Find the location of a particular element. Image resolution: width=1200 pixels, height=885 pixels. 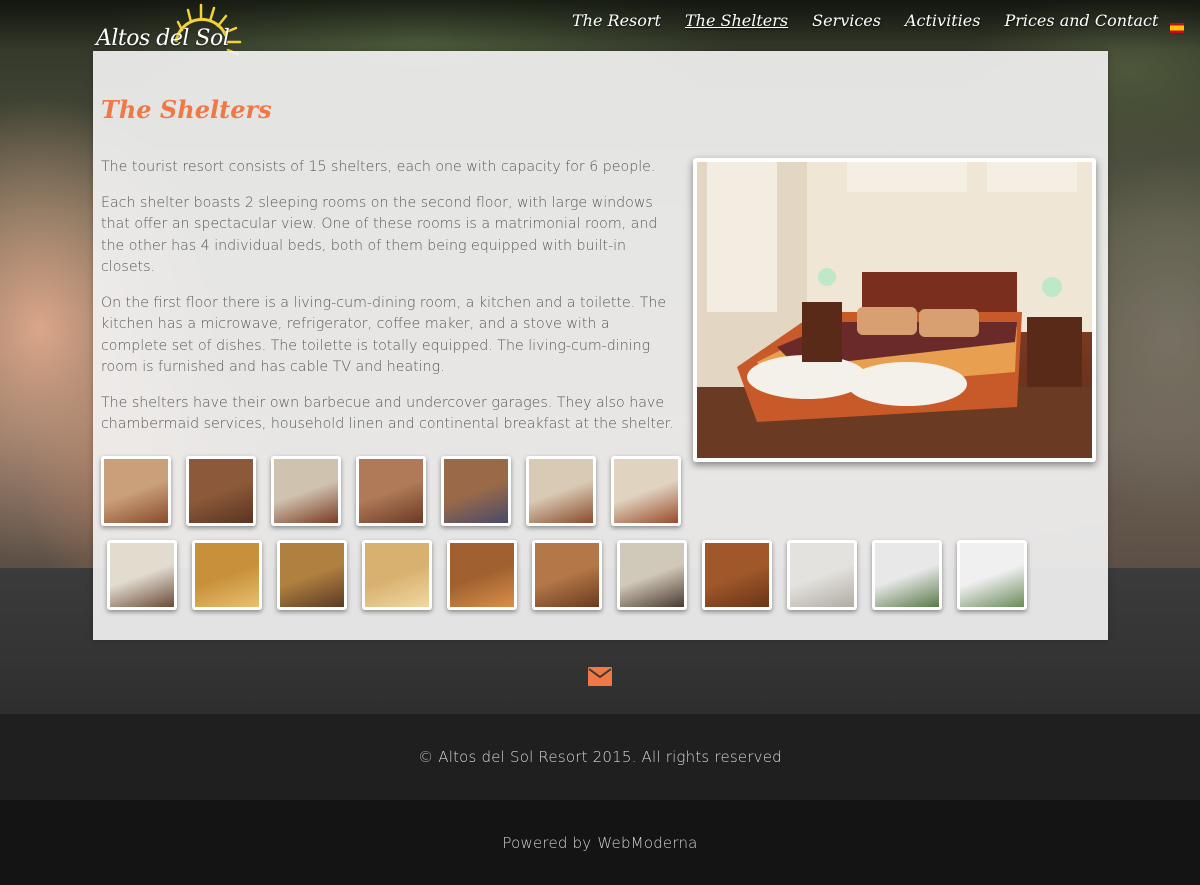

thumb-bathroom is located at coordinates (822, 575).